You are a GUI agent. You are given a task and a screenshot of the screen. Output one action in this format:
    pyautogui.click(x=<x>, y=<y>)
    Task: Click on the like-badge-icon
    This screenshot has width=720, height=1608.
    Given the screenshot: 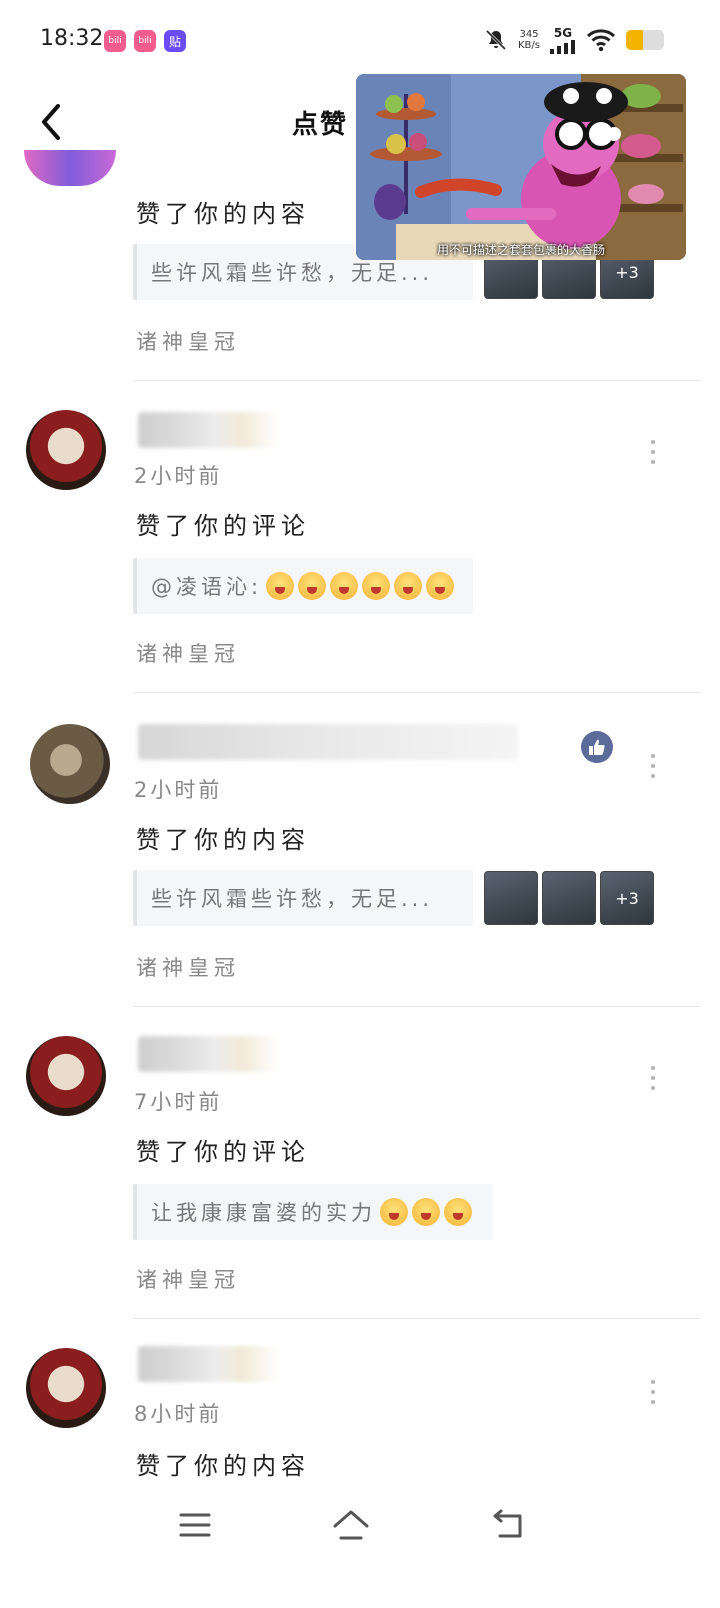 What is the action you would take?
    pyautogui.click(x=597, y=747)
    